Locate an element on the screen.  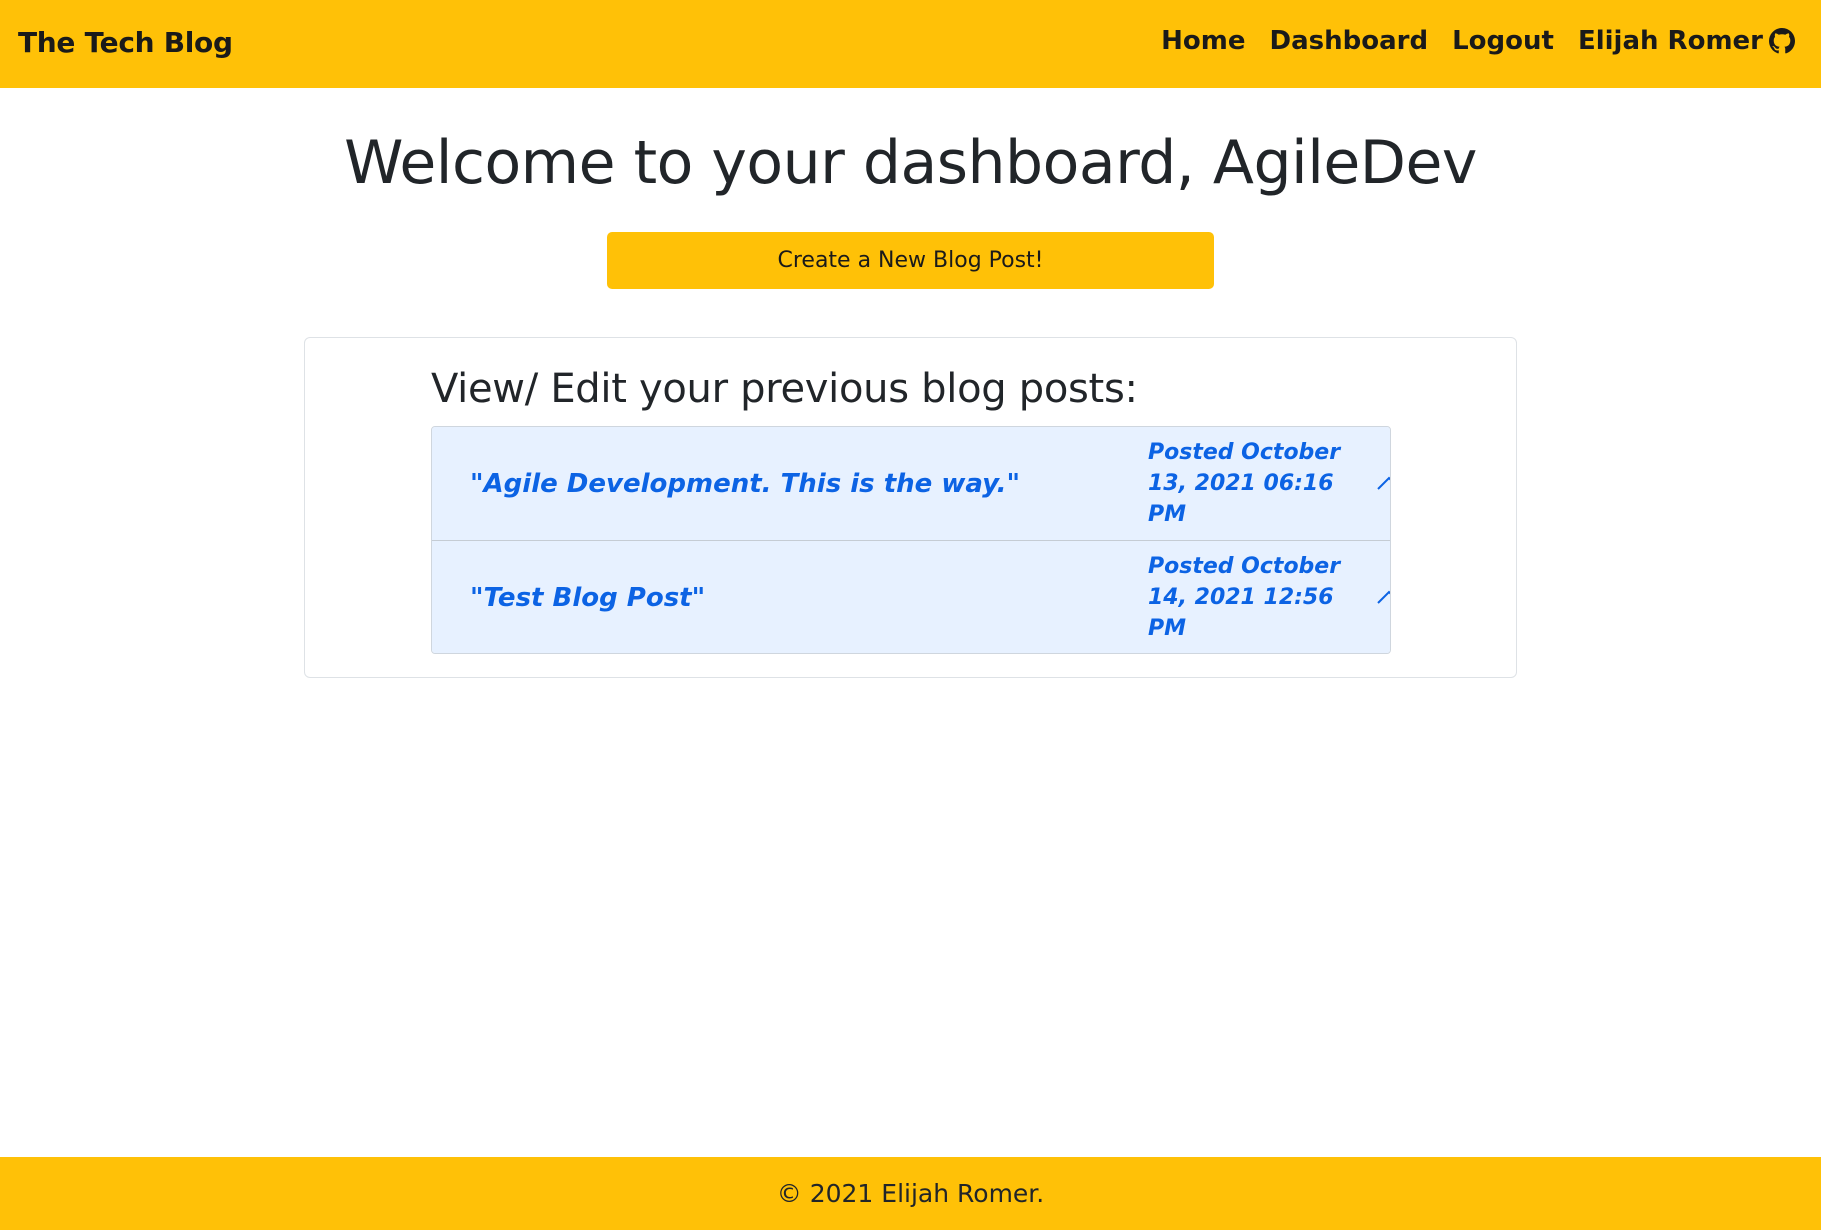
post-date: Posted October 13, 2021 06:16 PM is located at coordinates (1244, 483).